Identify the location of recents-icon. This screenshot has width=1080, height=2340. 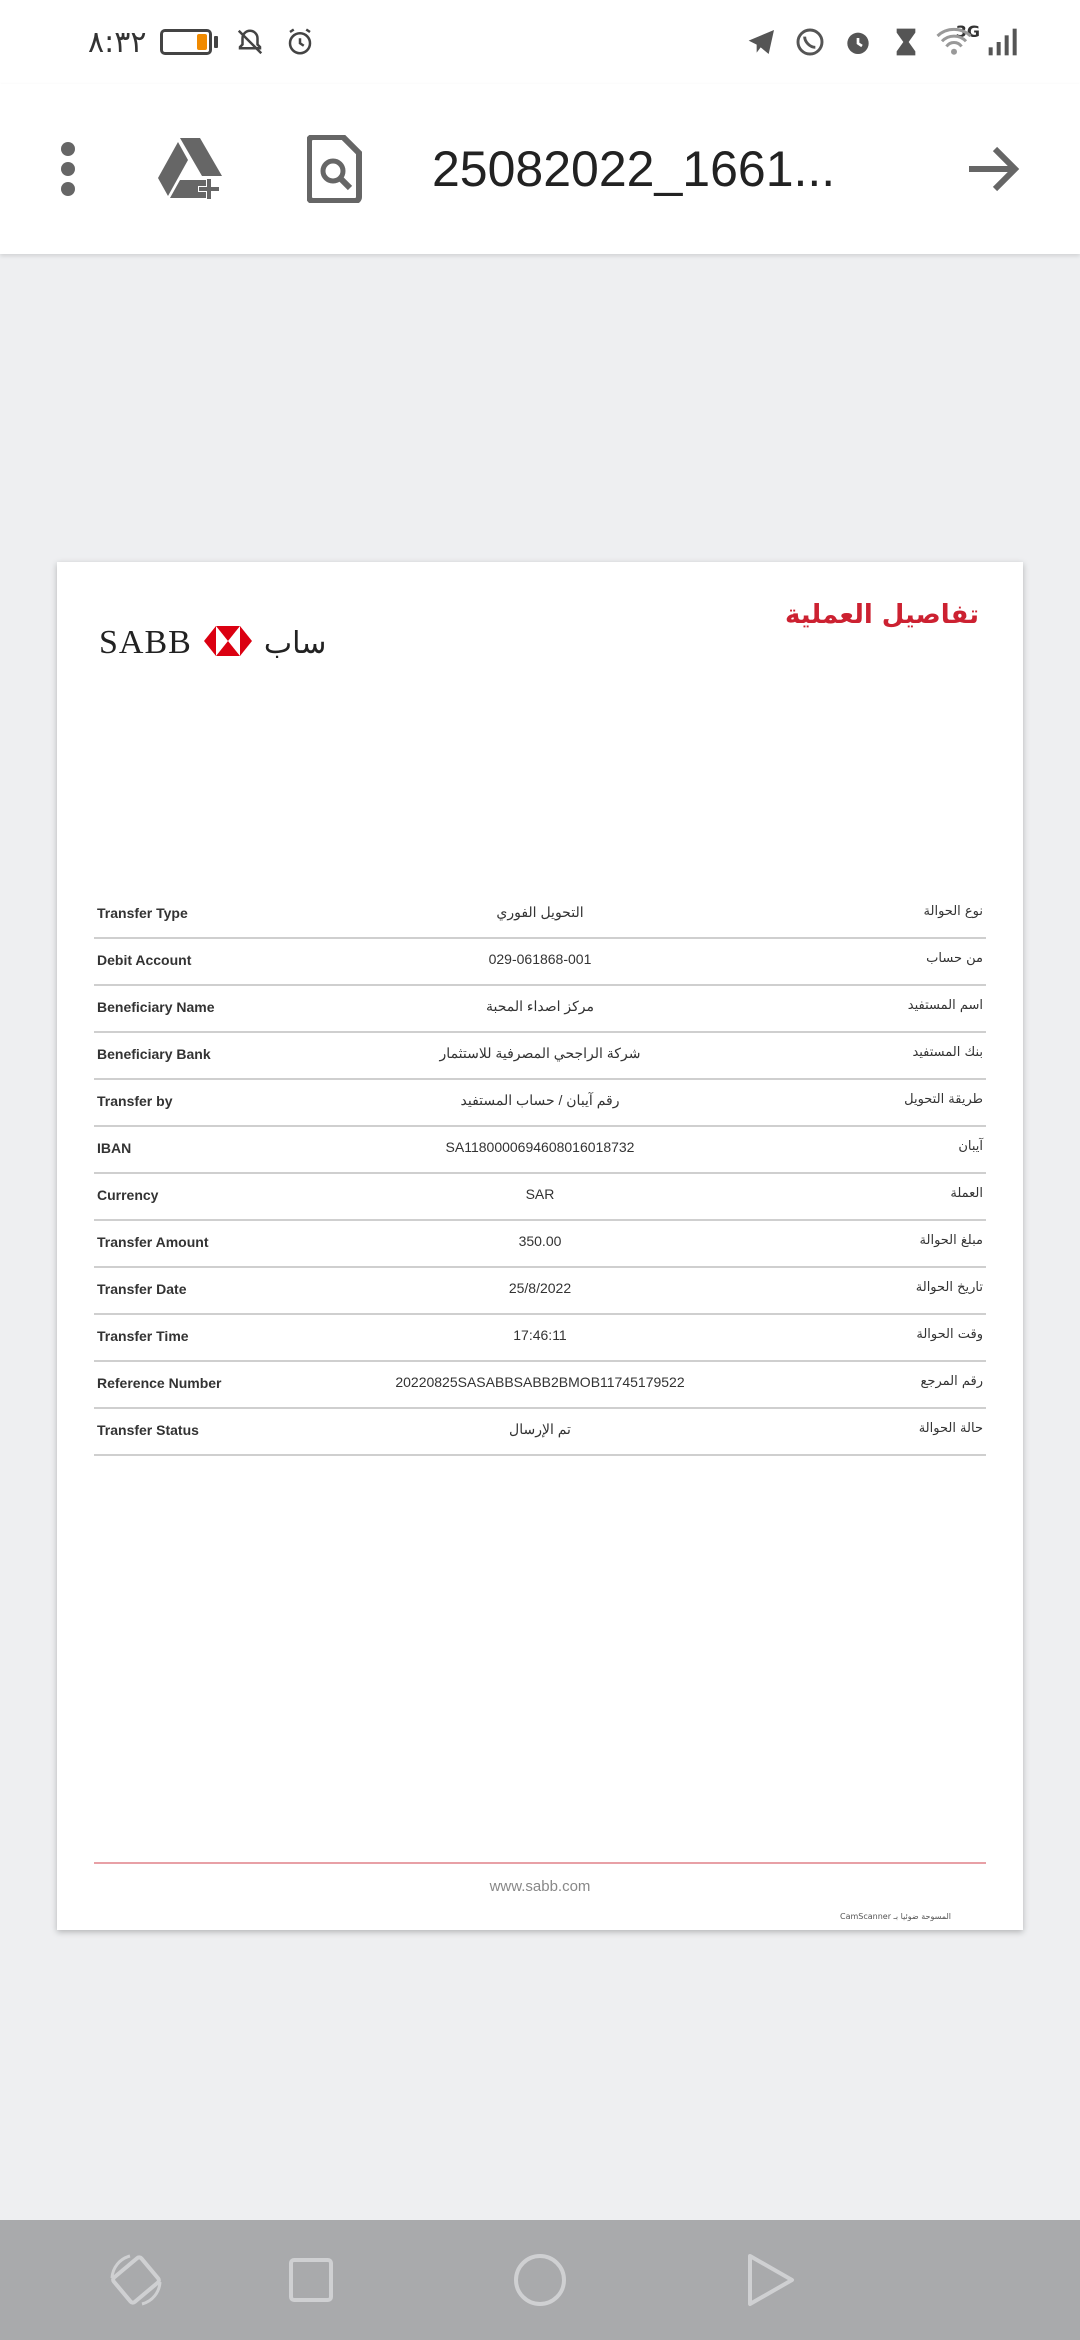
(311, 2280).